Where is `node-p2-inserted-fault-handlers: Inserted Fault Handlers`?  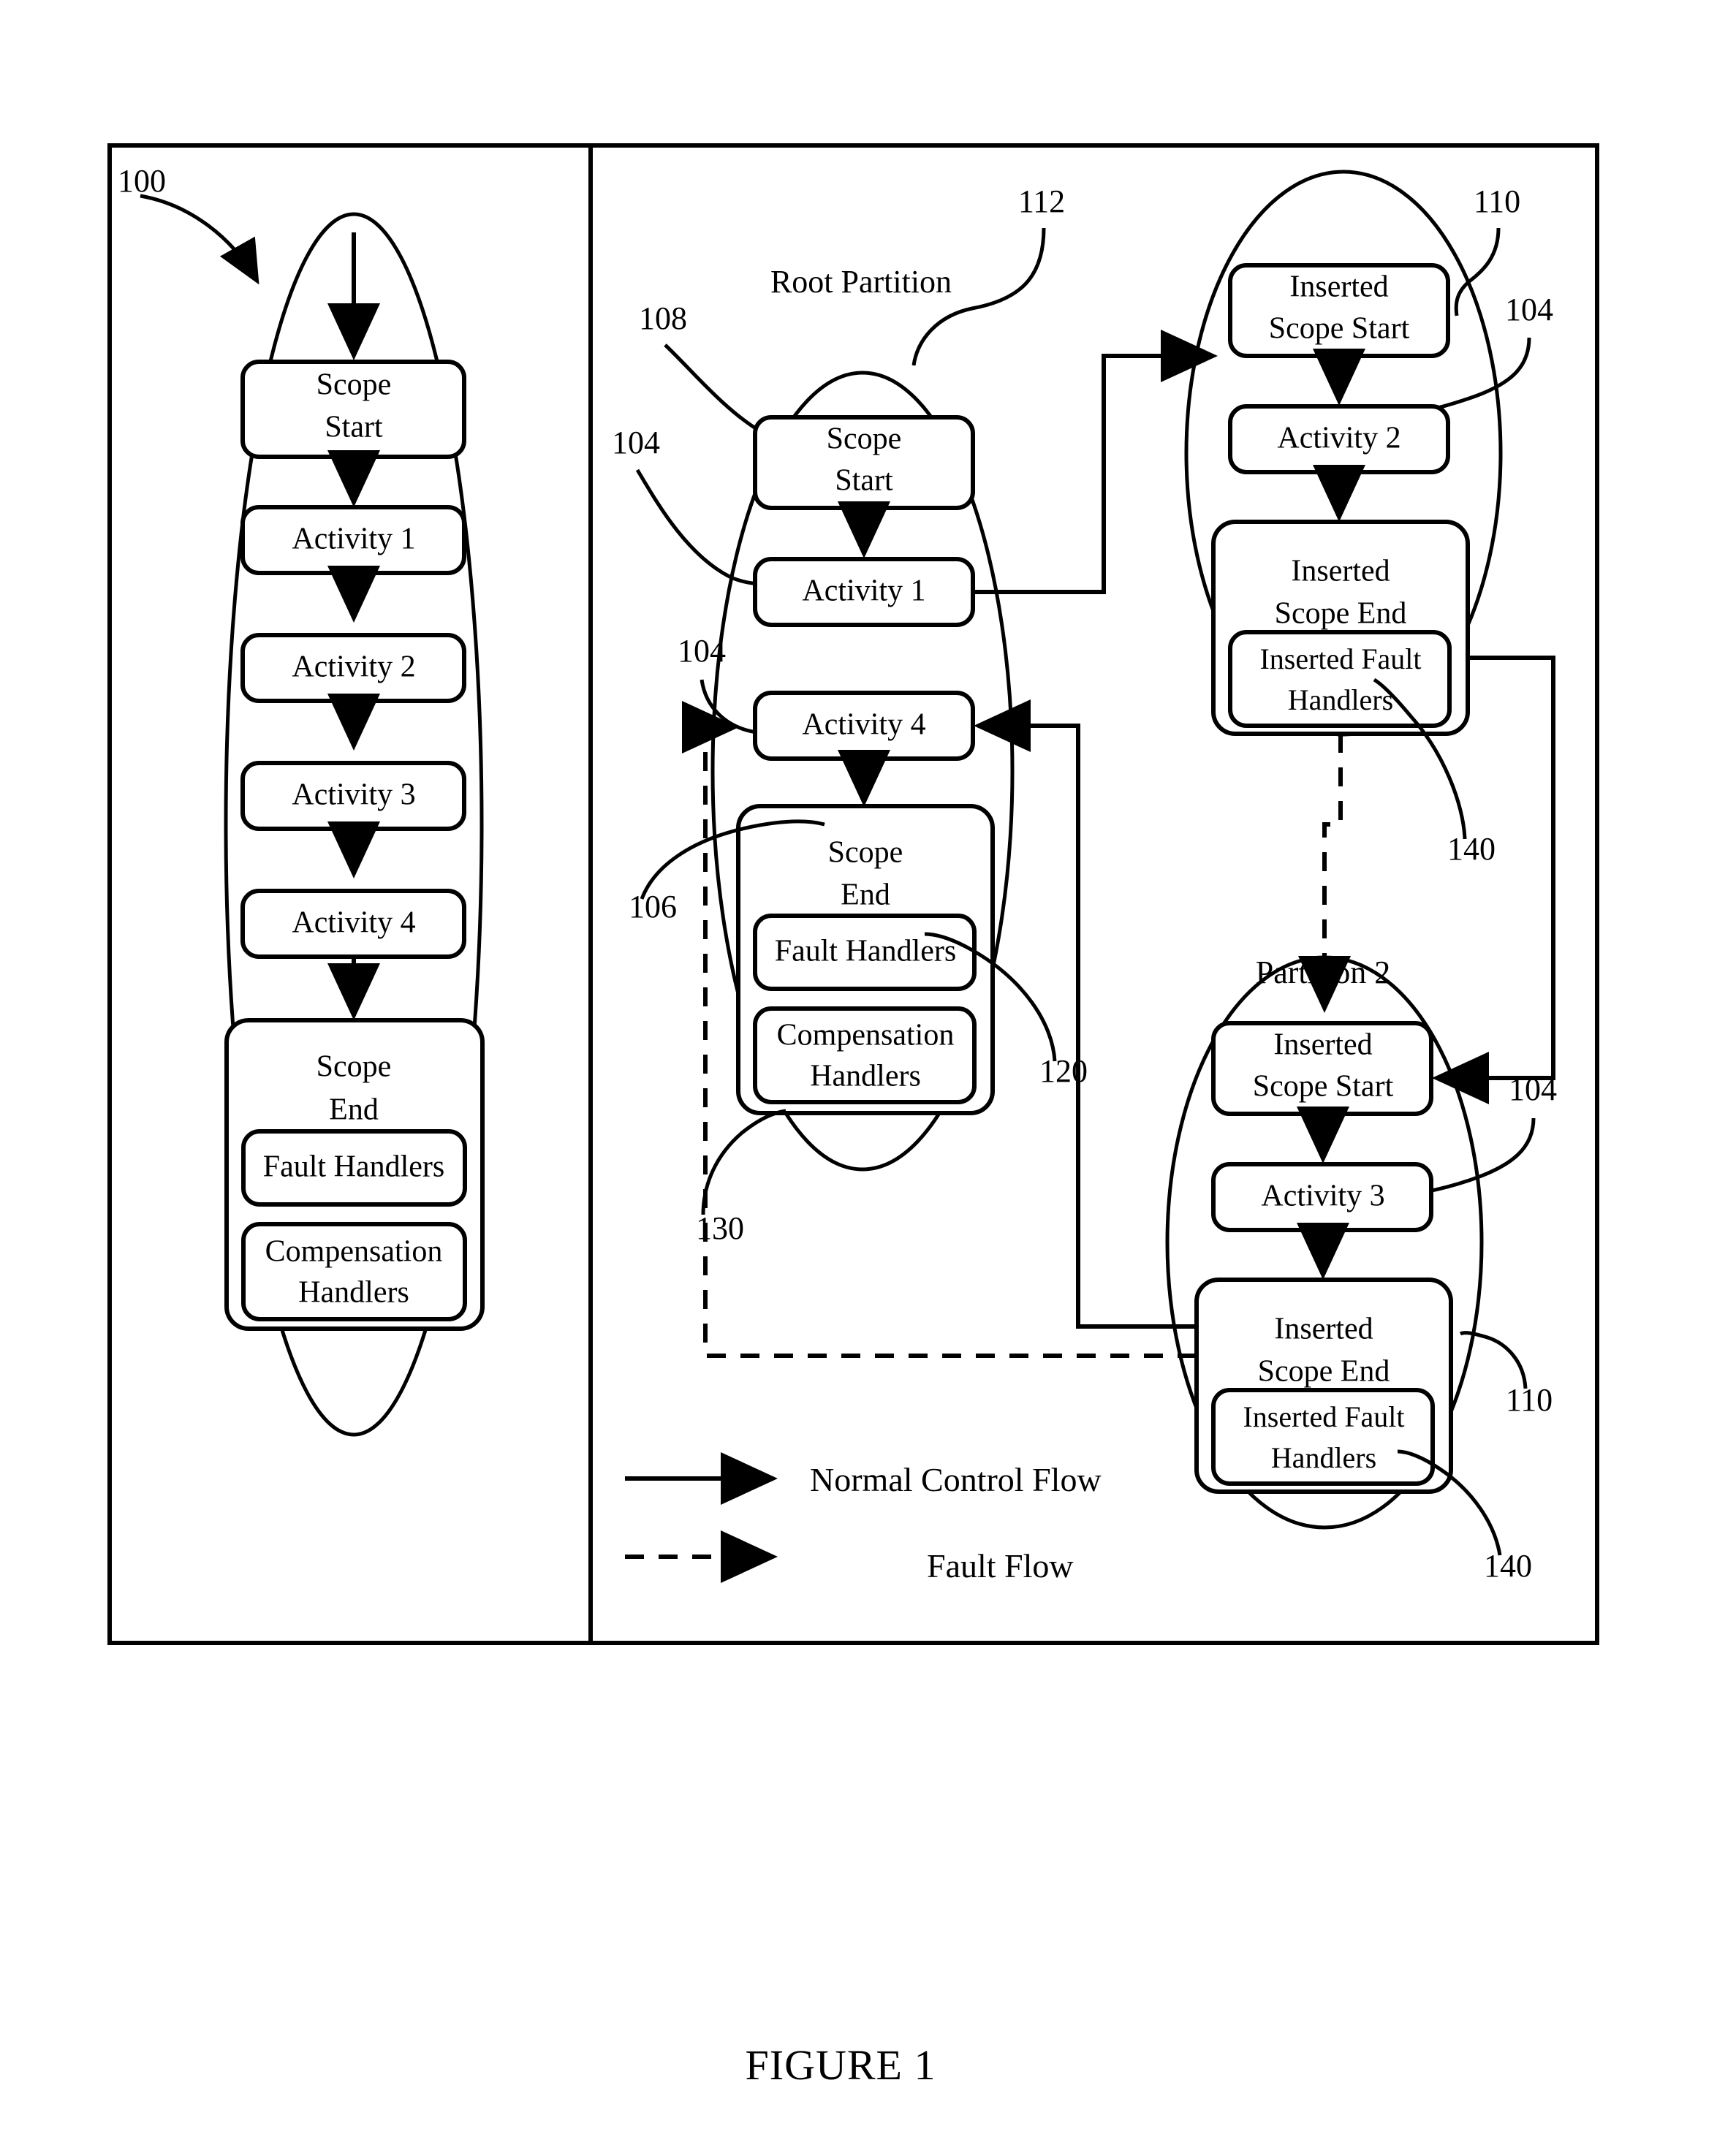
node-p2-inserted-fault-handlers: Inserted Fault Handlers is located at coordinates (1323, 1437).